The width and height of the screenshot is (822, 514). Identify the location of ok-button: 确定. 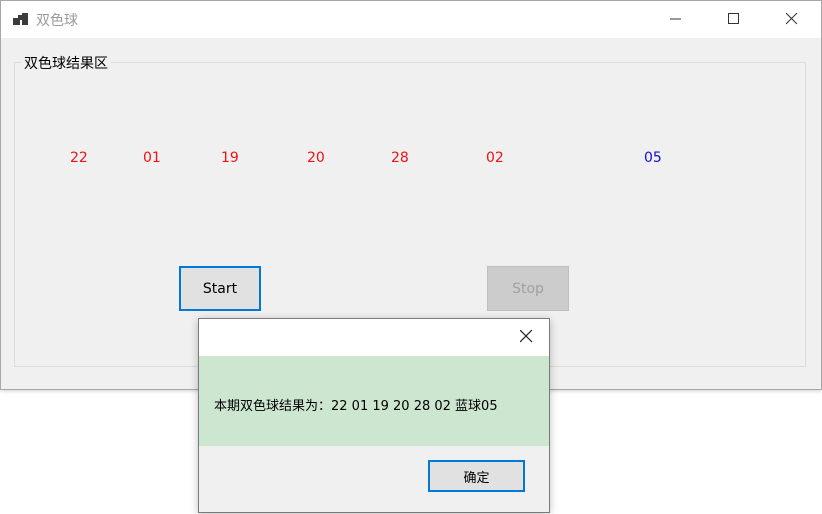
(476, 476).